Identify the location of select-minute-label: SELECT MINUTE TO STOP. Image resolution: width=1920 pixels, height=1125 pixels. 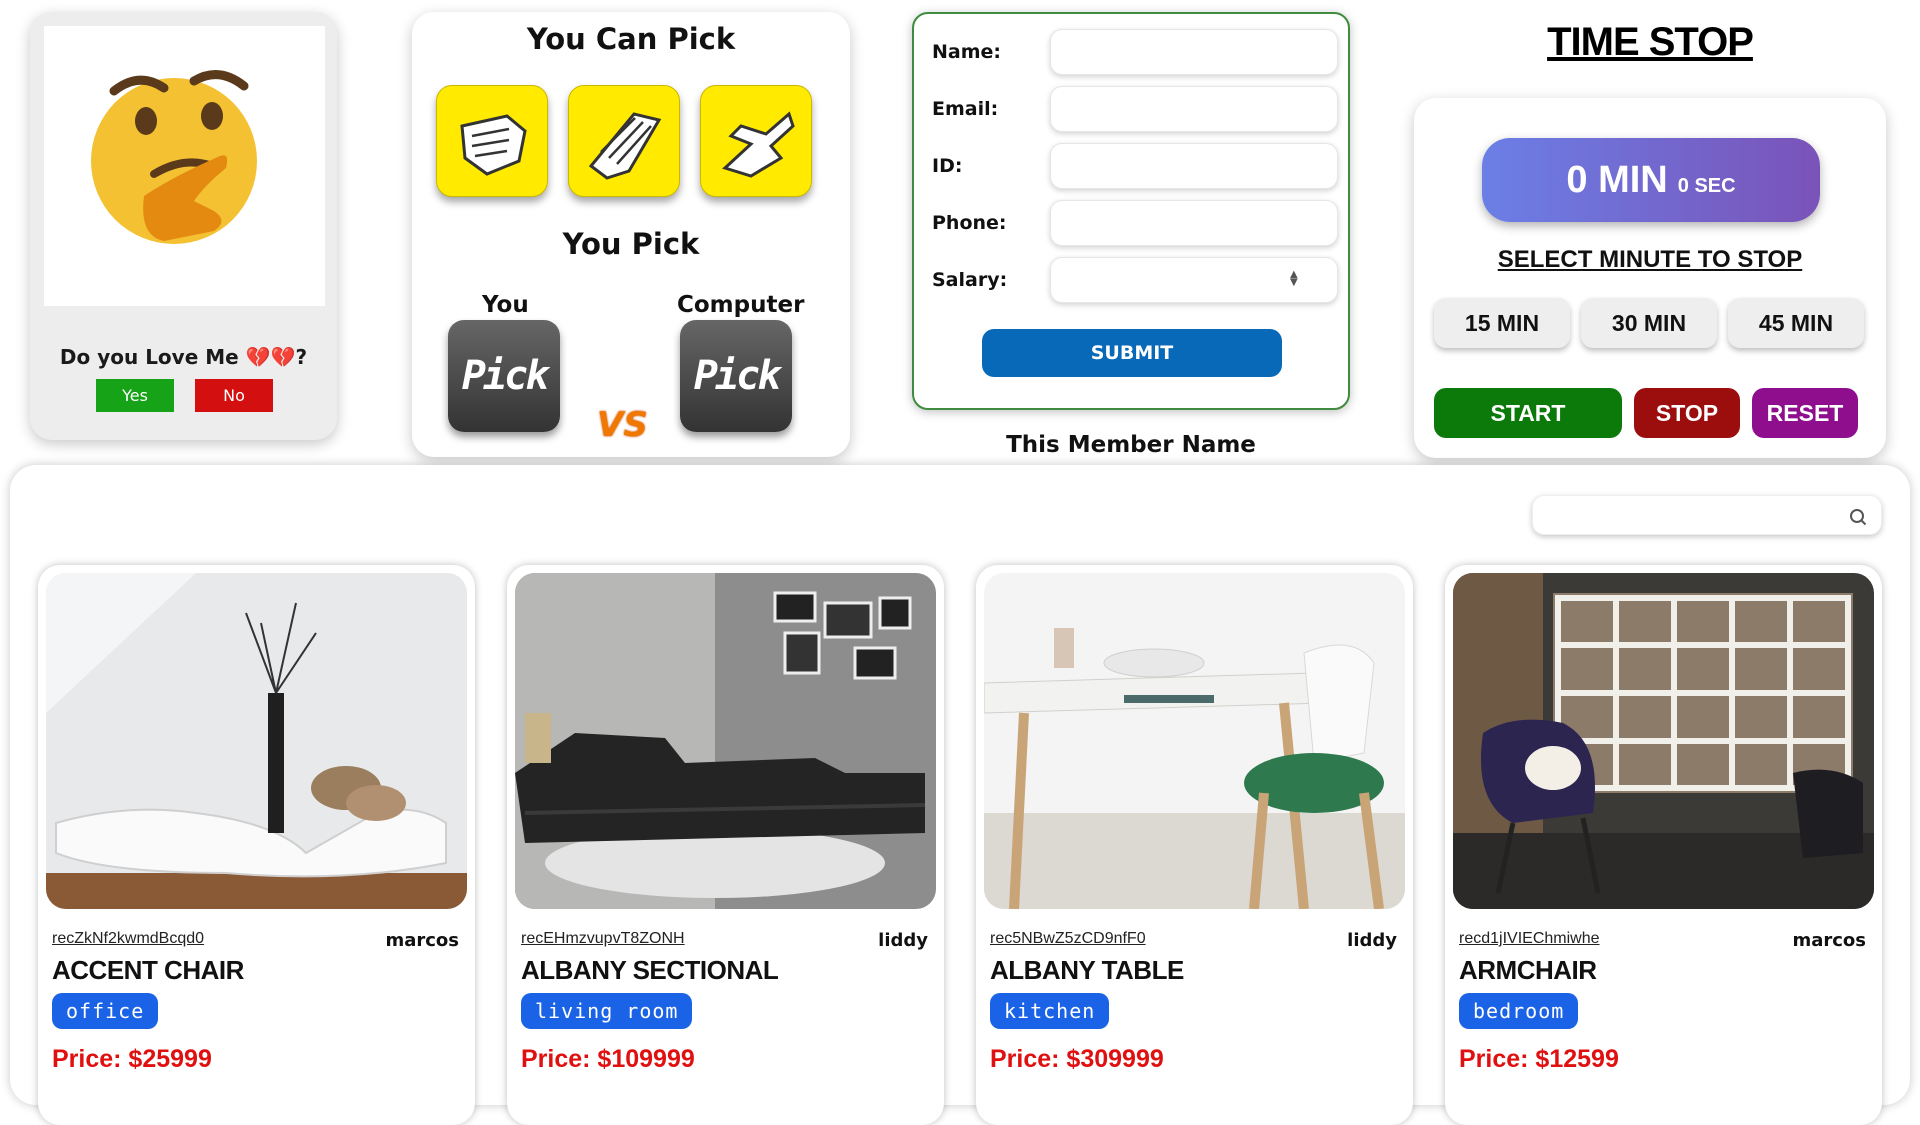
(1650, 259).